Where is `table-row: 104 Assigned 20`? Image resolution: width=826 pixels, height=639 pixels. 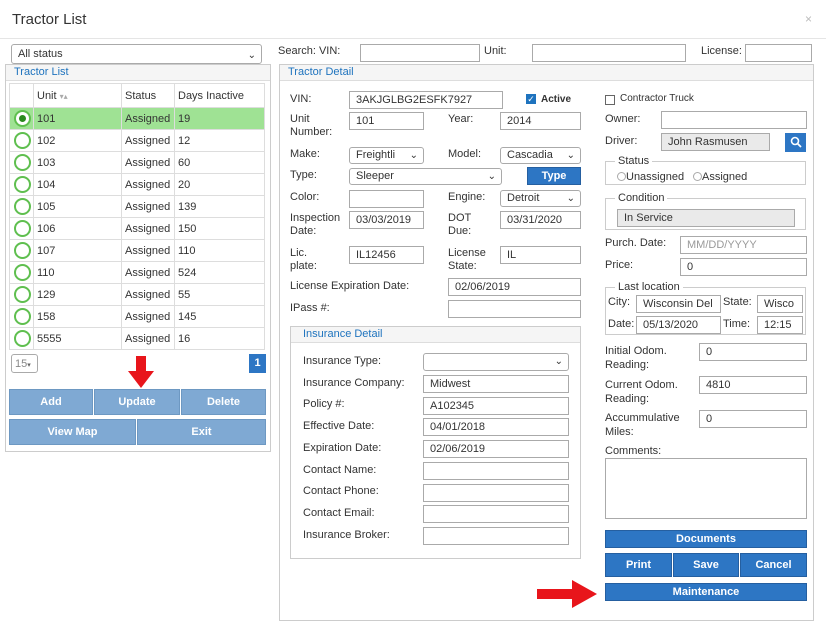 table-row: 104 Assigned 20 is located at coordinates (137, 184).